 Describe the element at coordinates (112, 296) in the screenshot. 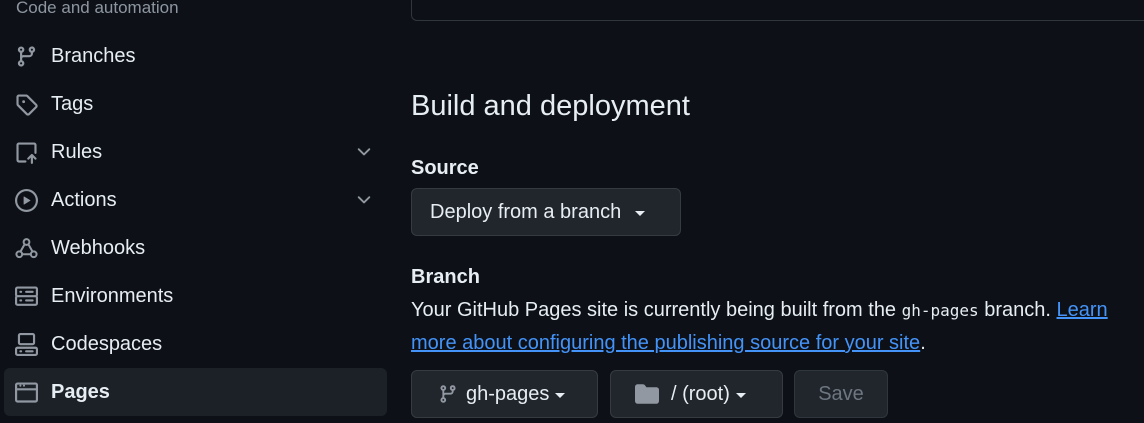

I see `sidebar-item-label: Environments` at that location.